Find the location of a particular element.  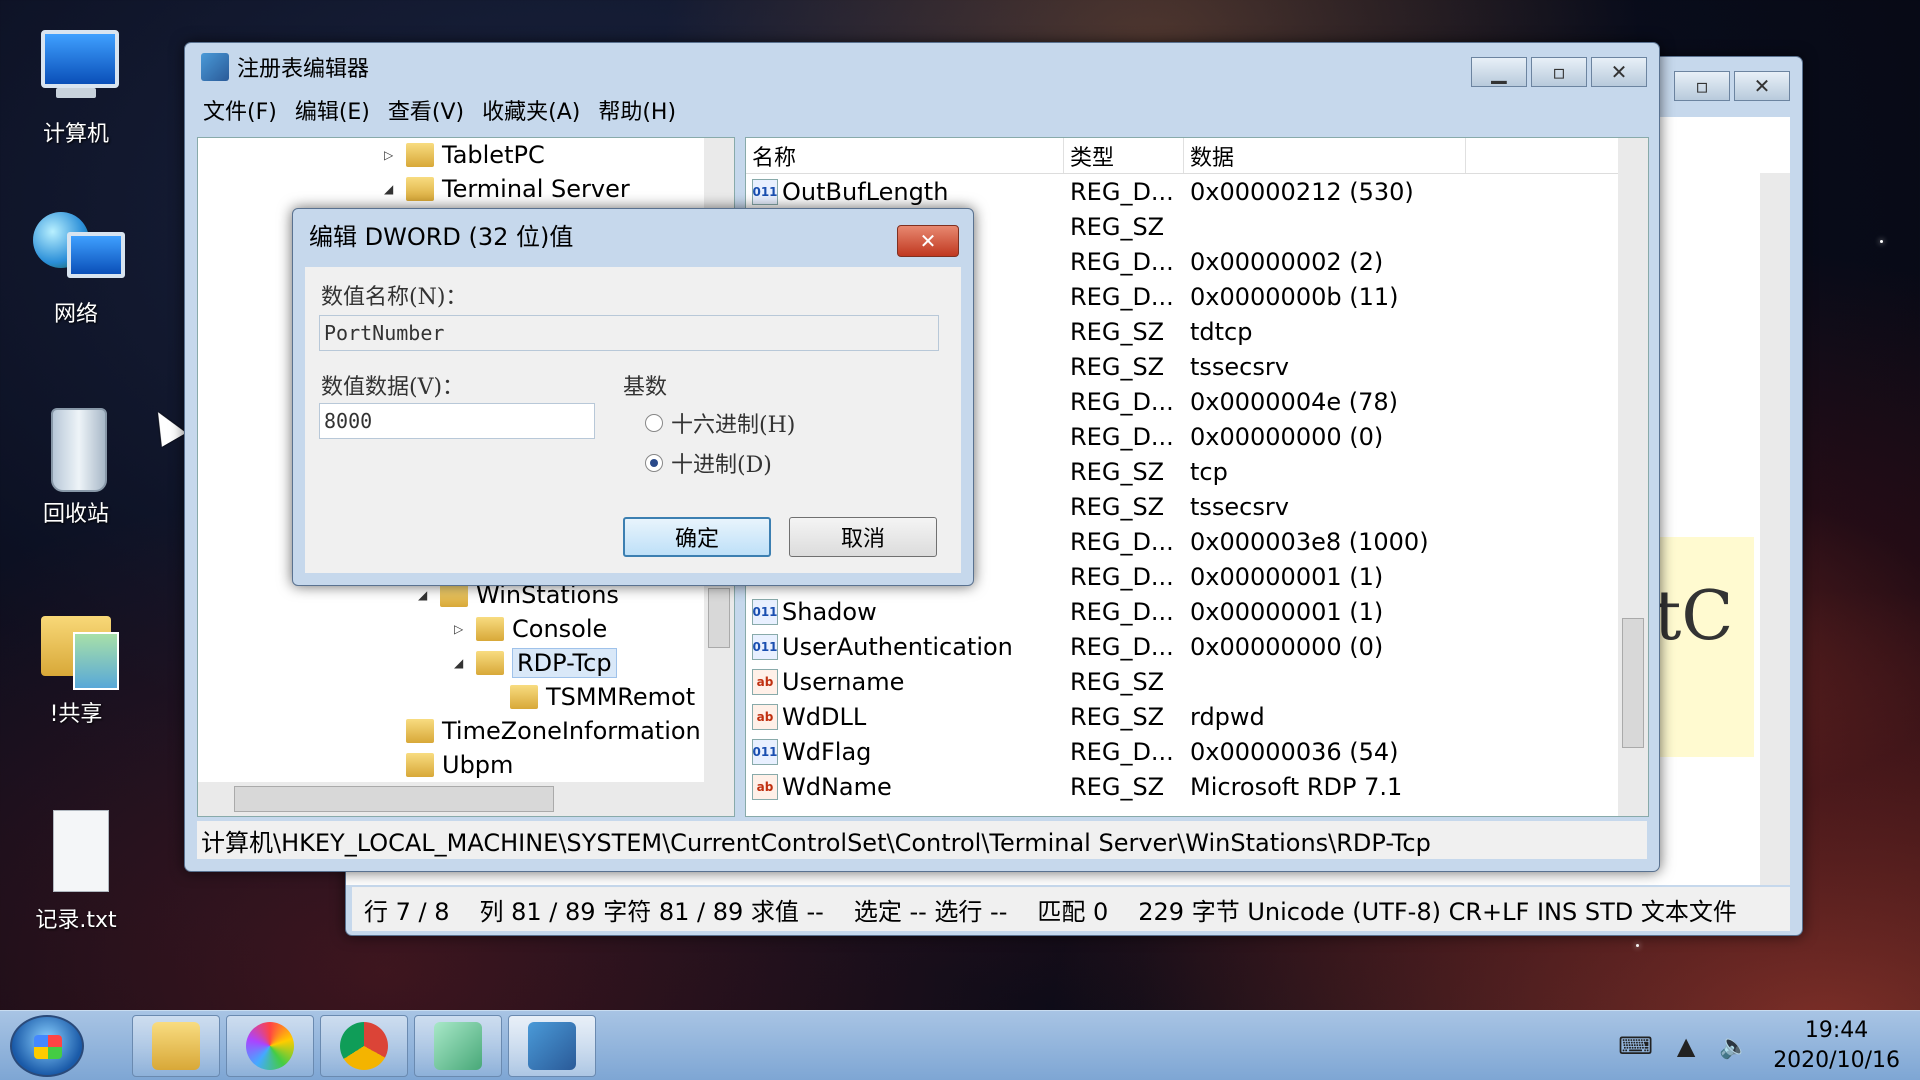

value-name-cell: 011 Shadow is located at coordinates (814, 611).